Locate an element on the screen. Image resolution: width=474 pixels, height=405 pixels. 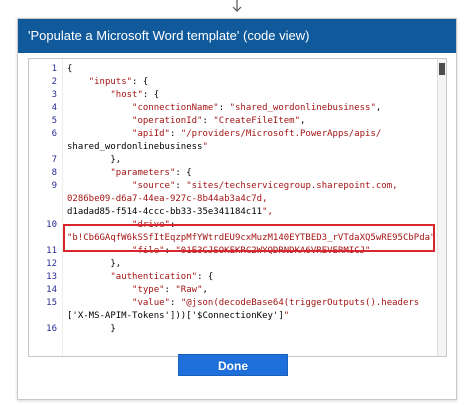
line-number: 9 is located at coordinates (54, 186).